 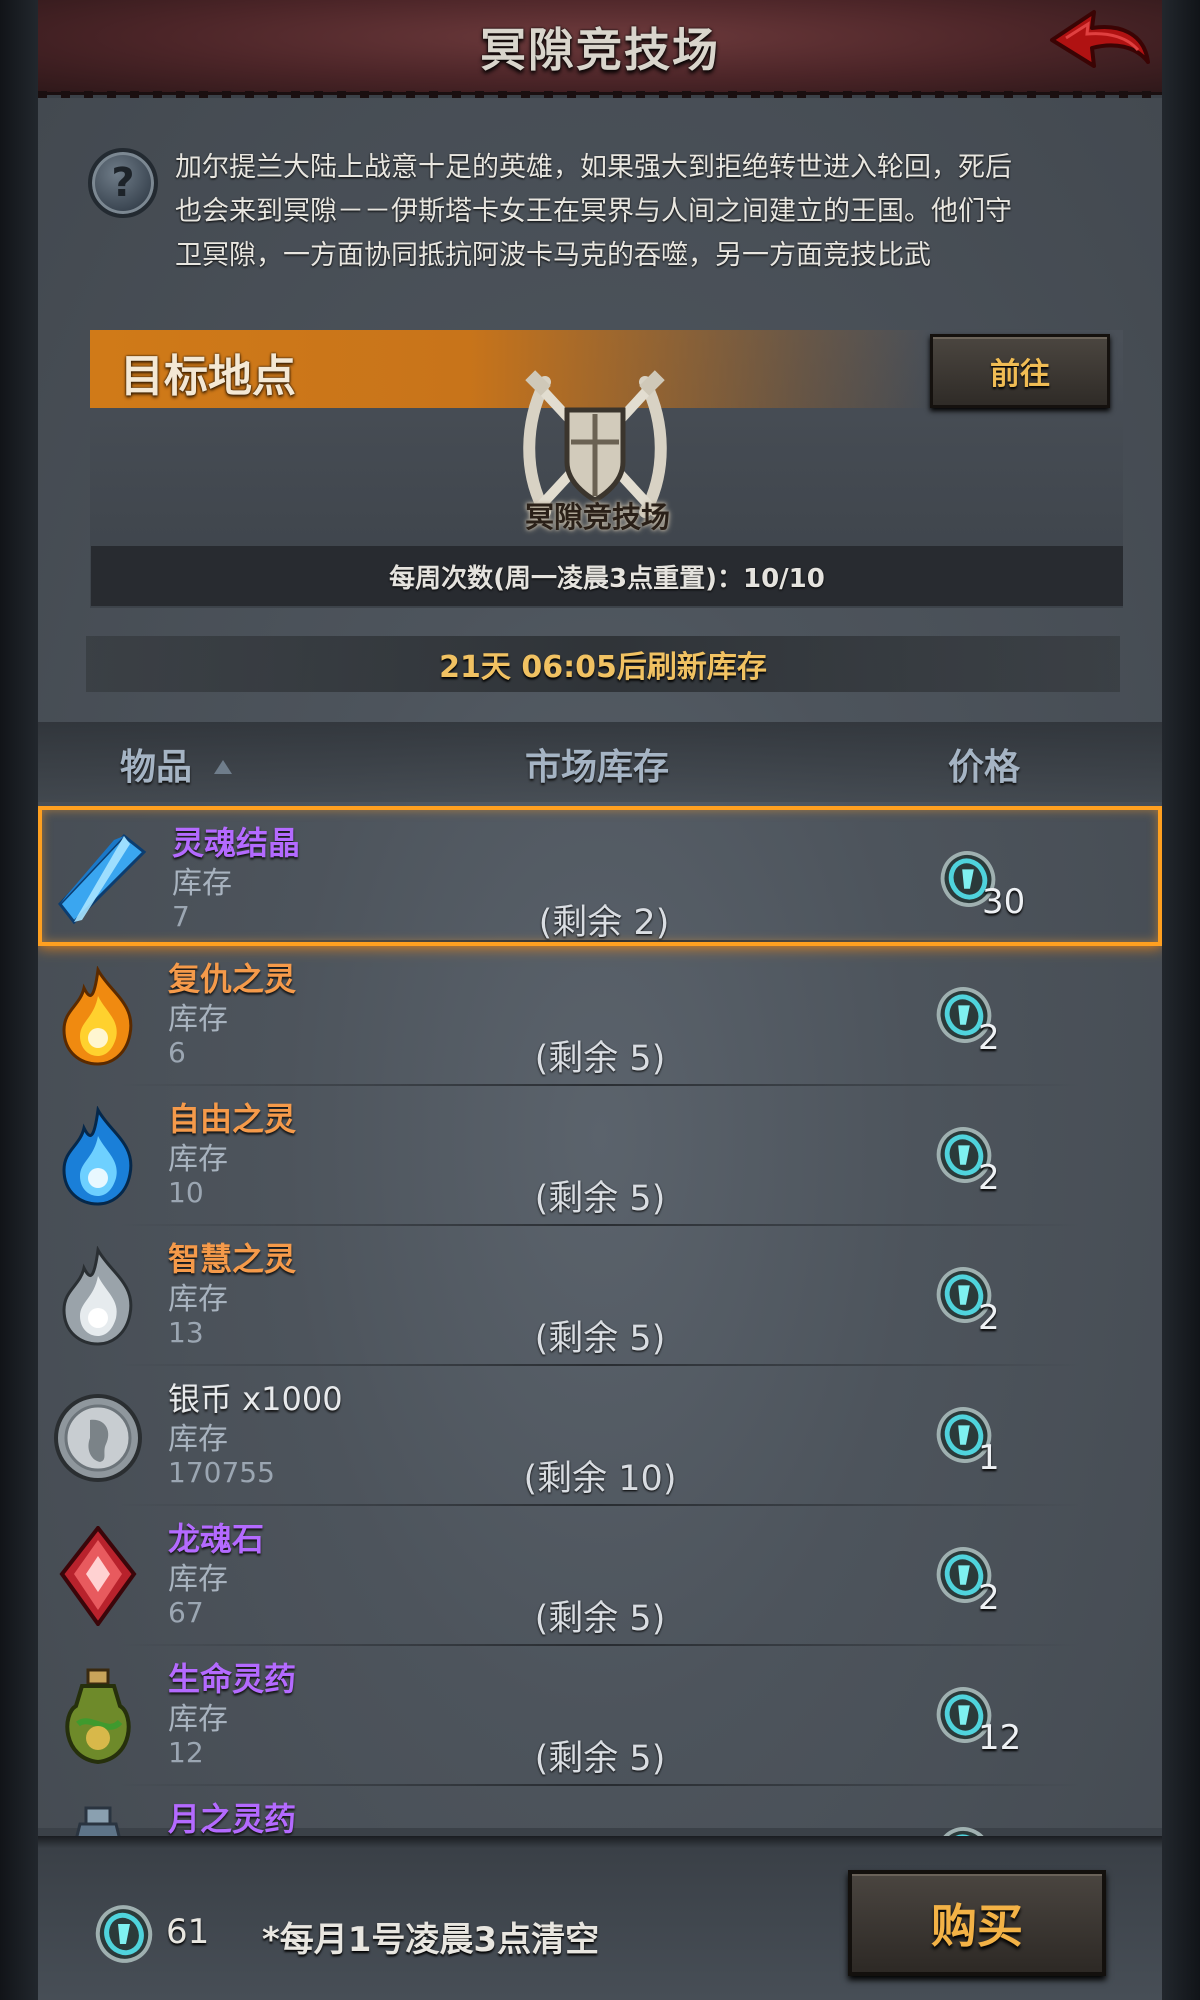 I want to click on refresh-timer: 21天 06:05后刷新库存, so click(x=603, y=664).